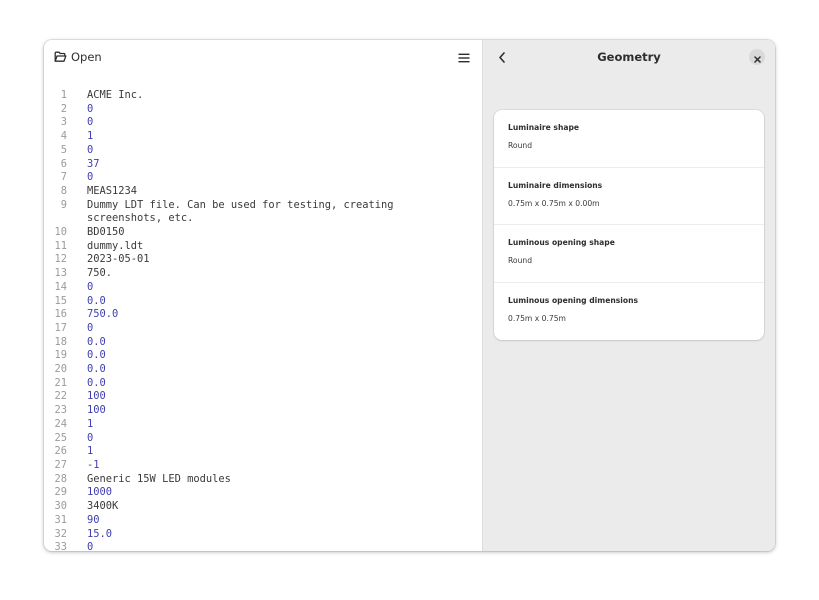 The height and width of the screenshot is (600, 819). What do you see at coordinates (263, 384) in the screenshot?
I see `code-line: 21 0.0` at bounding box center [263, 384].